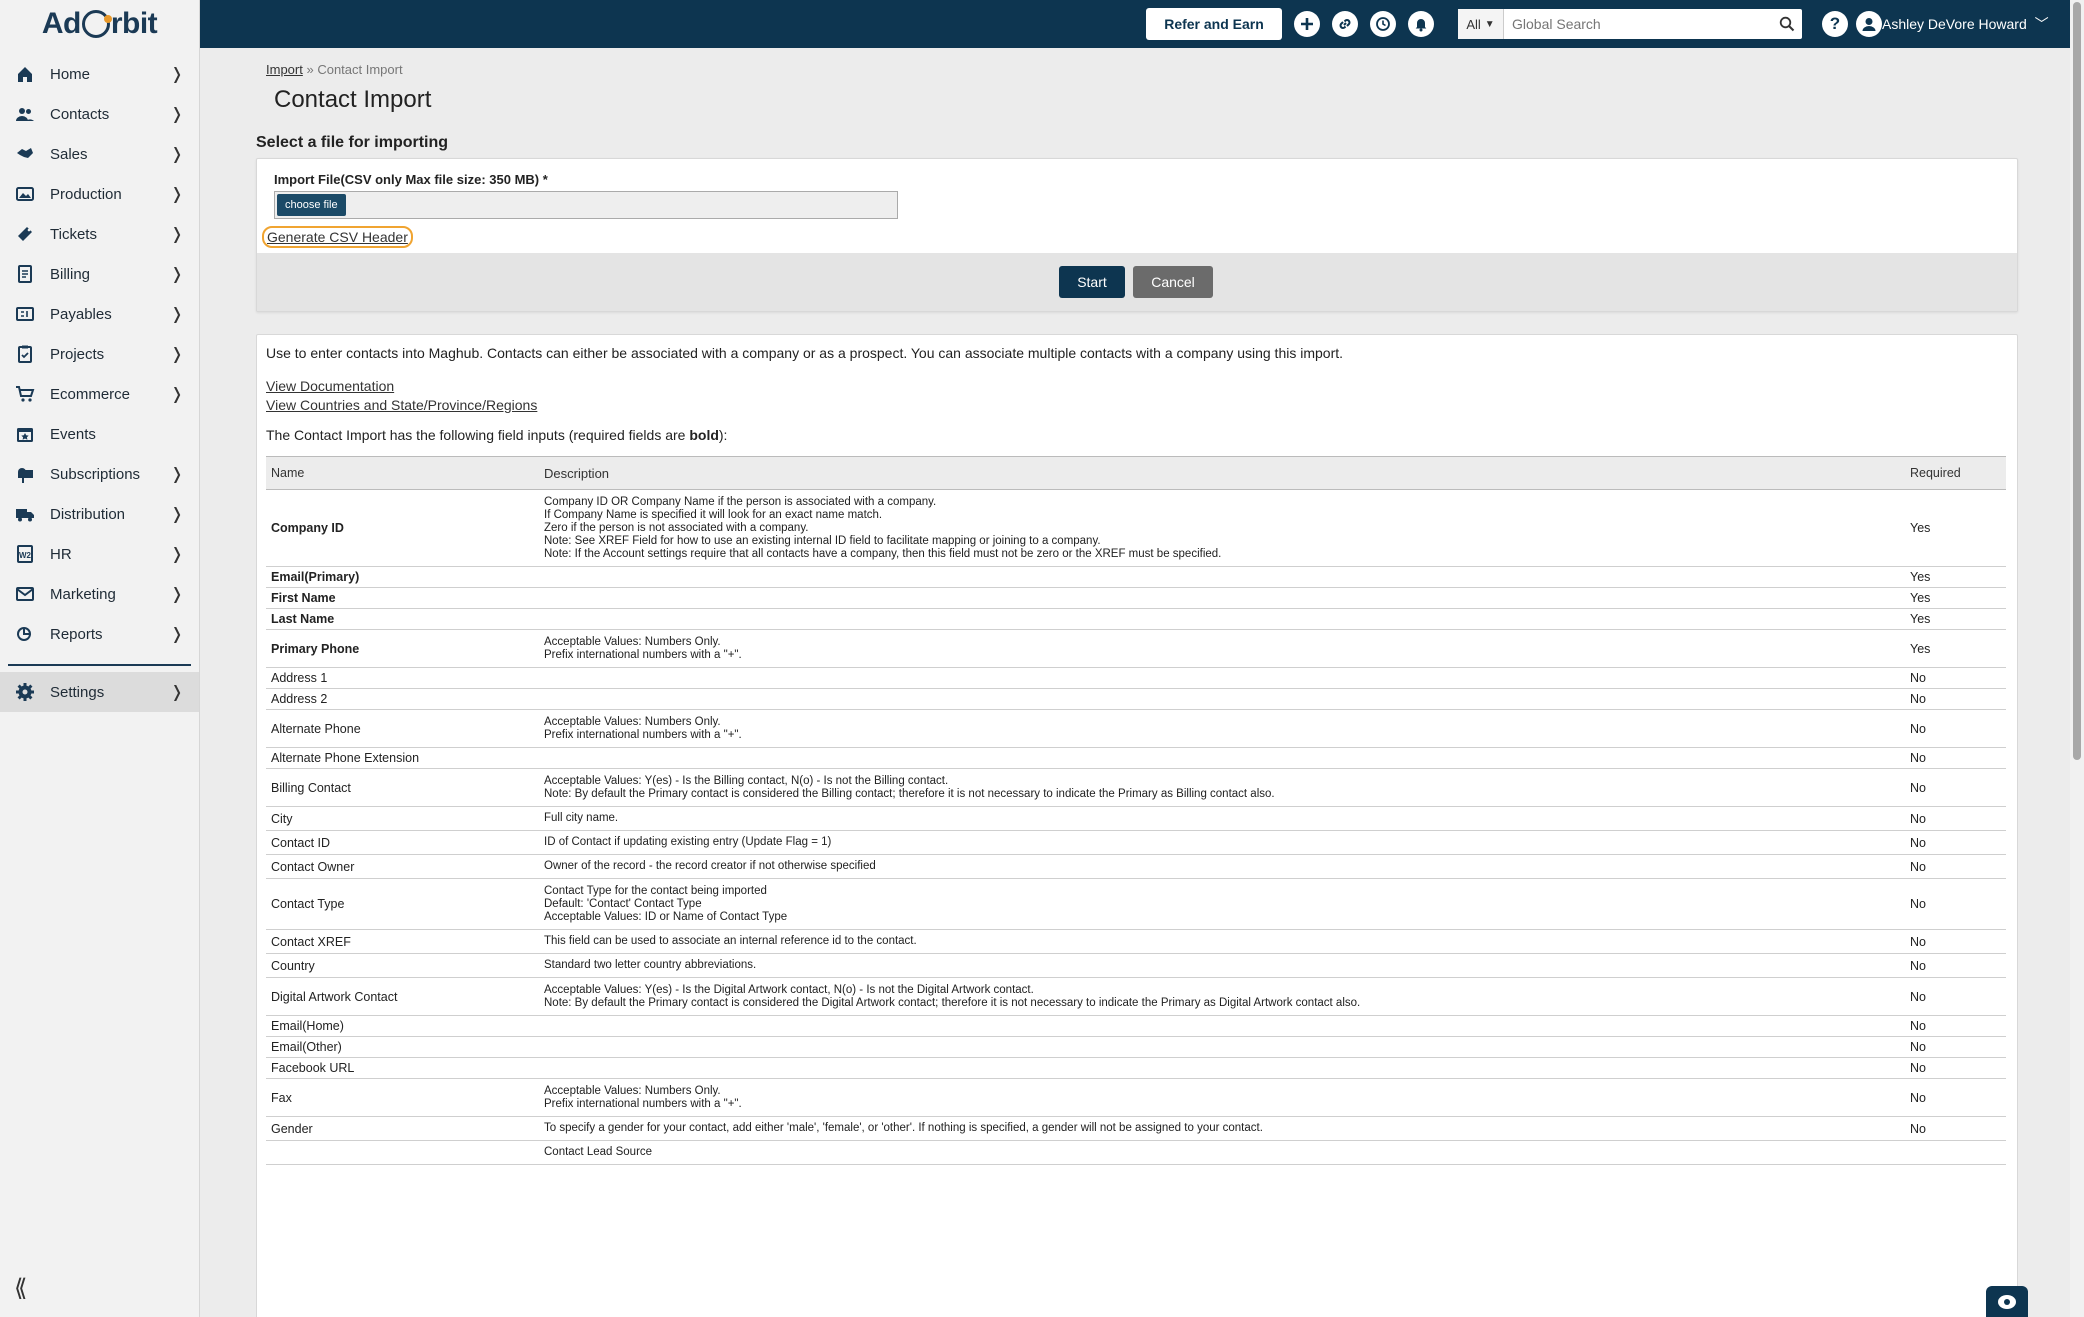 This screenshot has width=2084, height=1317. Describe the element at coordinates (1787, 24) in the screenshot. I see `search-icon` at that location.